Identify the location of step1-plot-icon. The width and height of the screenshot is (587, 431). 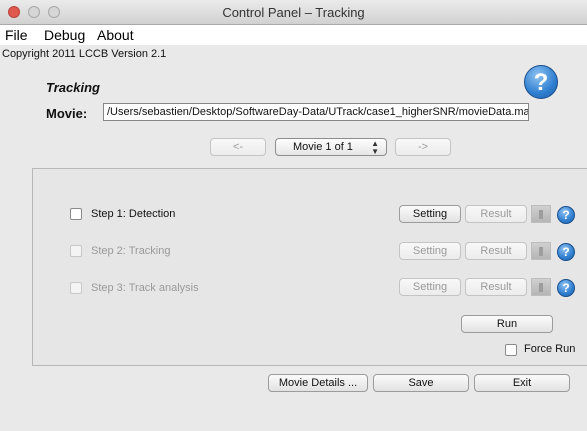
(541, 214).